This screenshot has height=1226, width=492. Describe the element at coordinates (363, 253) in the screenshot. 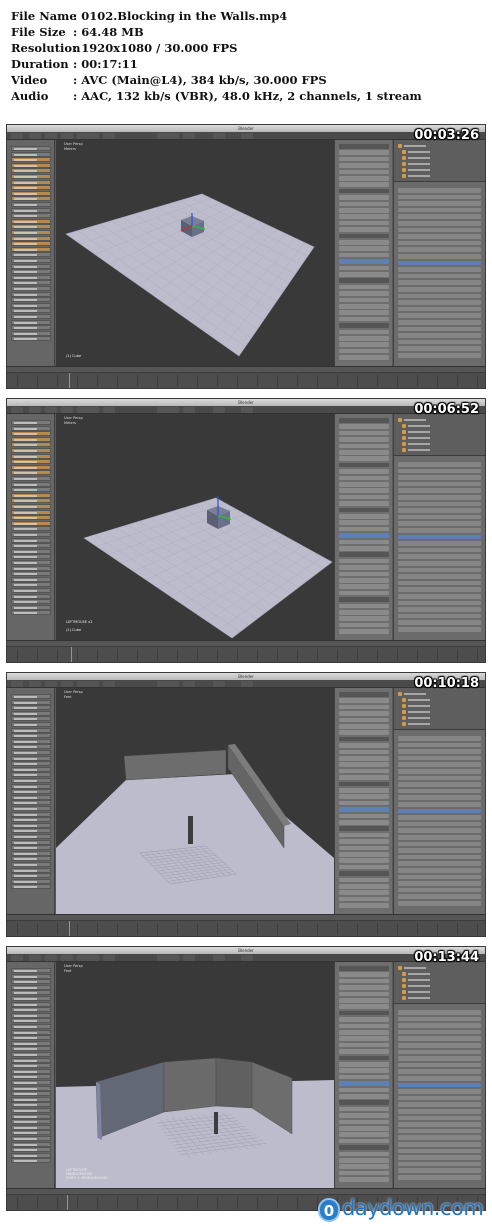

I see `properties-panel` at that location.